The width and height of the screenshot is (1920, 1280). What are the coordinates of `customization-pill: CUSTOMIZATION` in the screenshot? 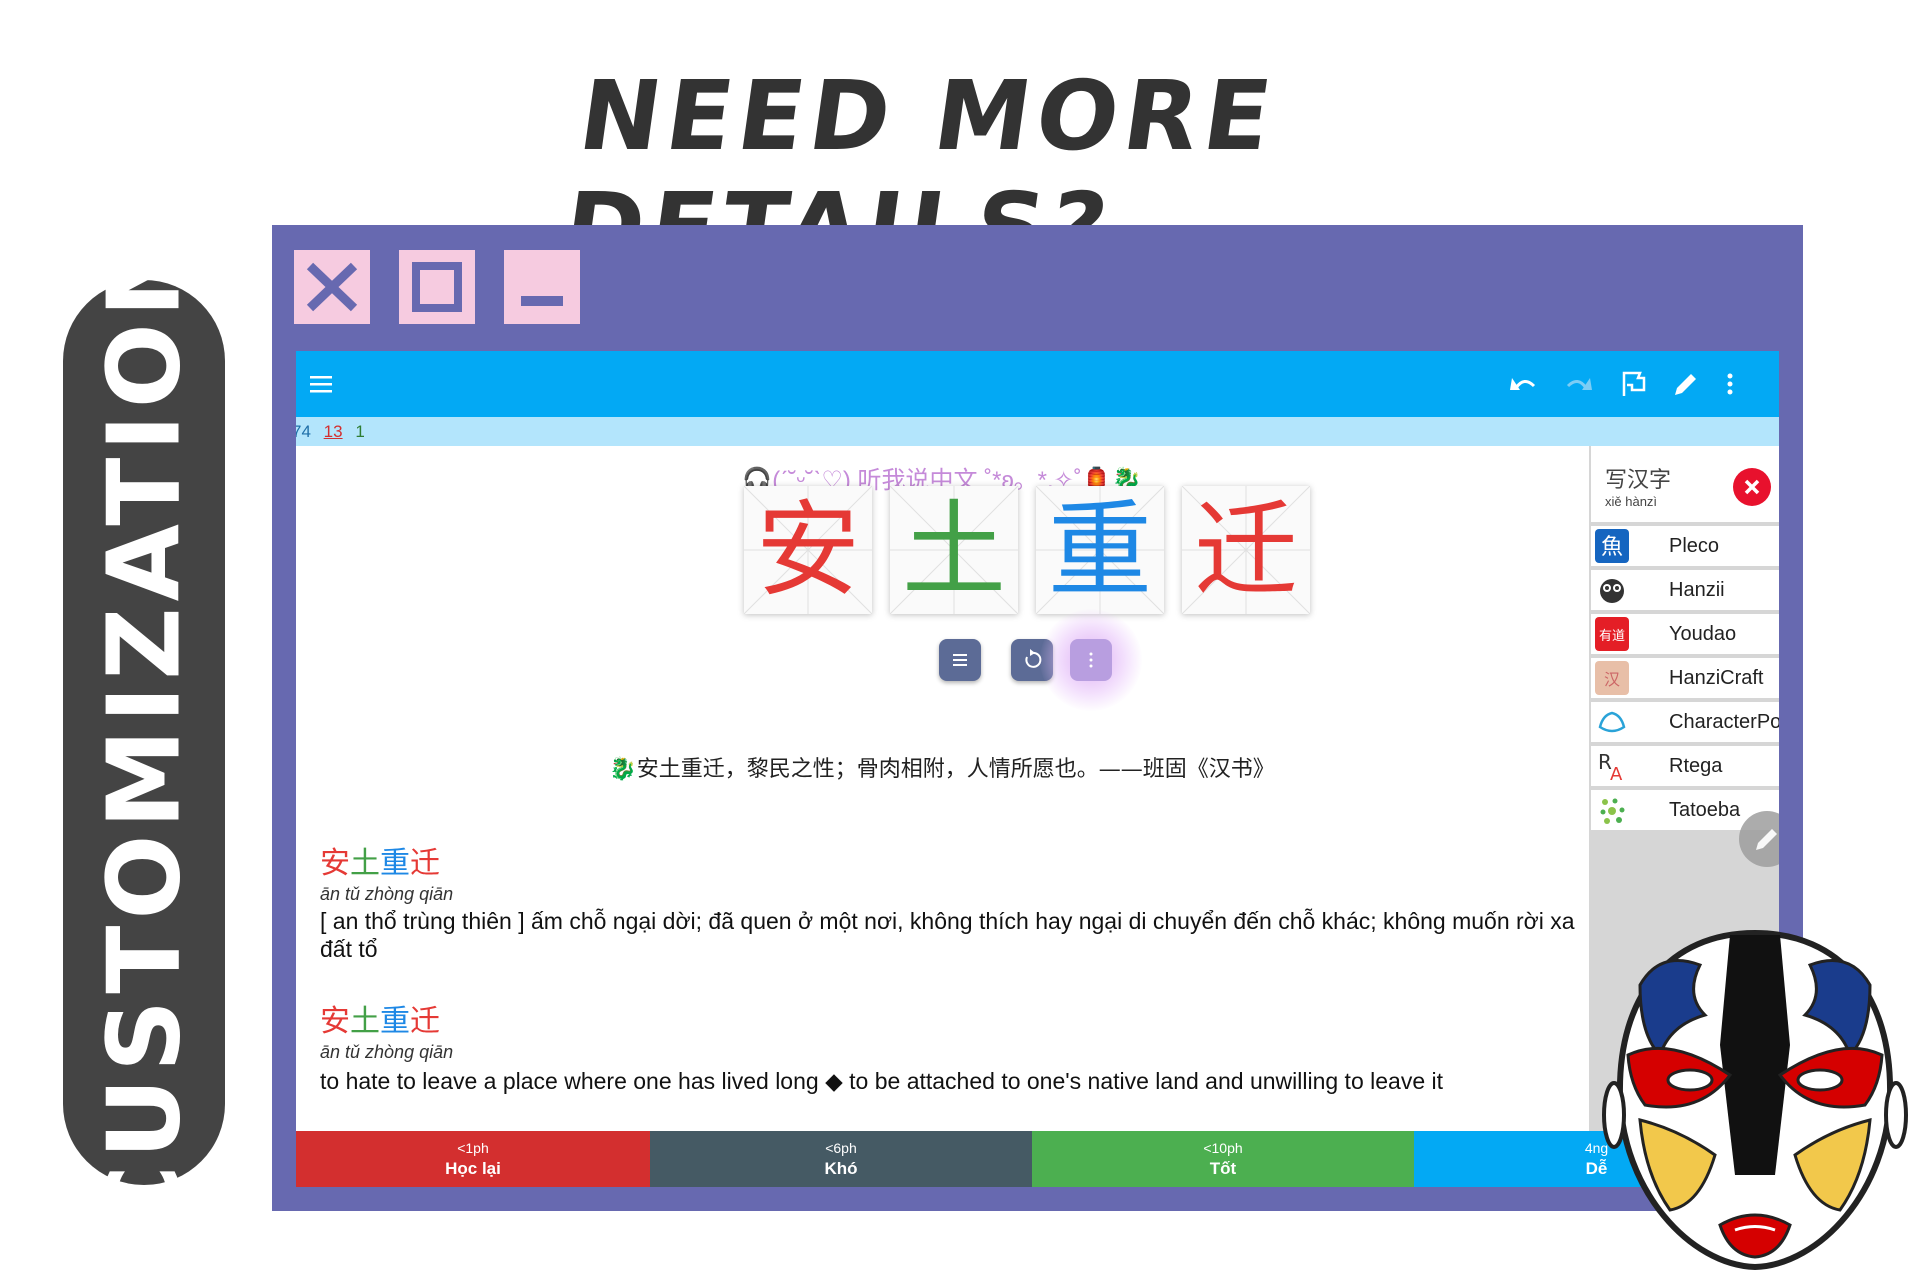 It's located at (144, 732).